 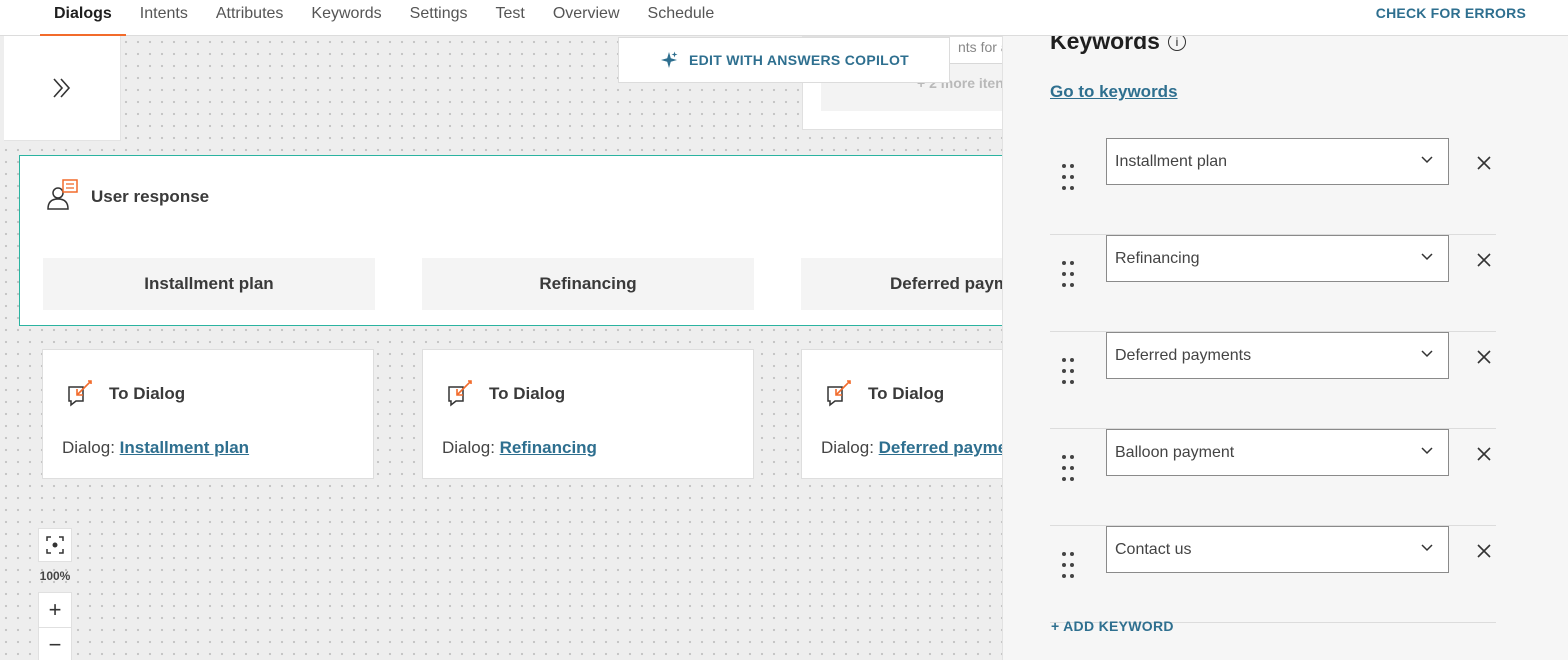 I want to click on dialog-link: Installment plan, so click(x=184, y=447).